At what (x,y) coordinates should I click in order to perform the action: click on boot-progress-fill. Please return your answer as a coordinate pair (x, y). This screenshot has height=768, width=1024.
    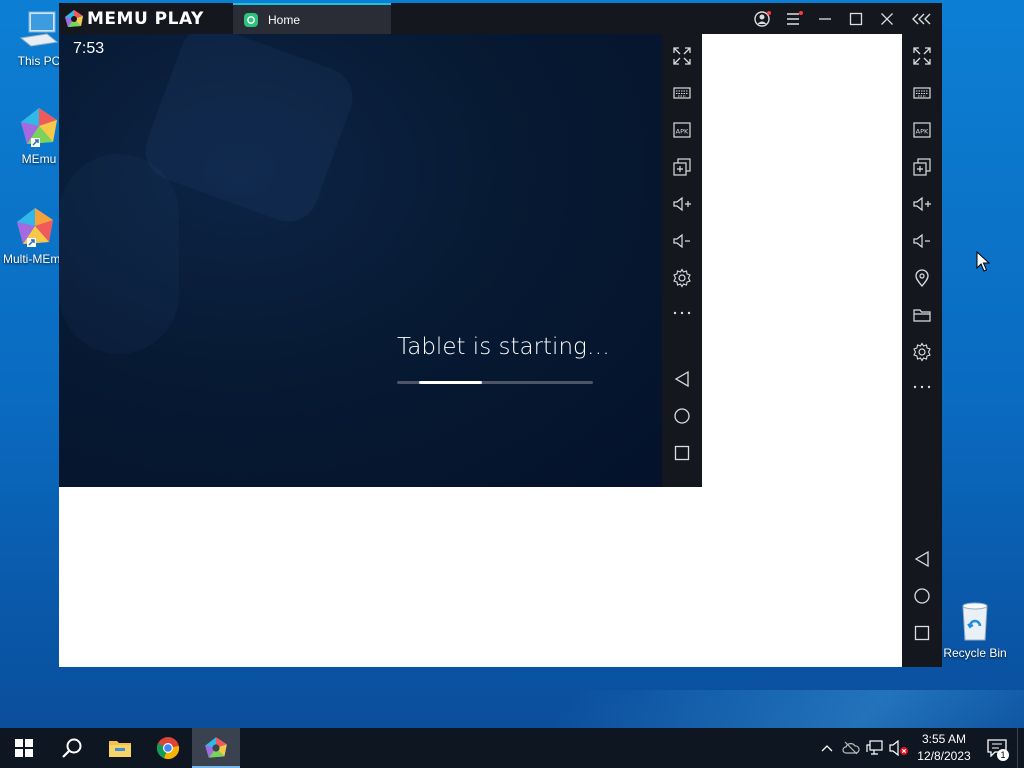
    Looking at the image, I should click on (450, 382).